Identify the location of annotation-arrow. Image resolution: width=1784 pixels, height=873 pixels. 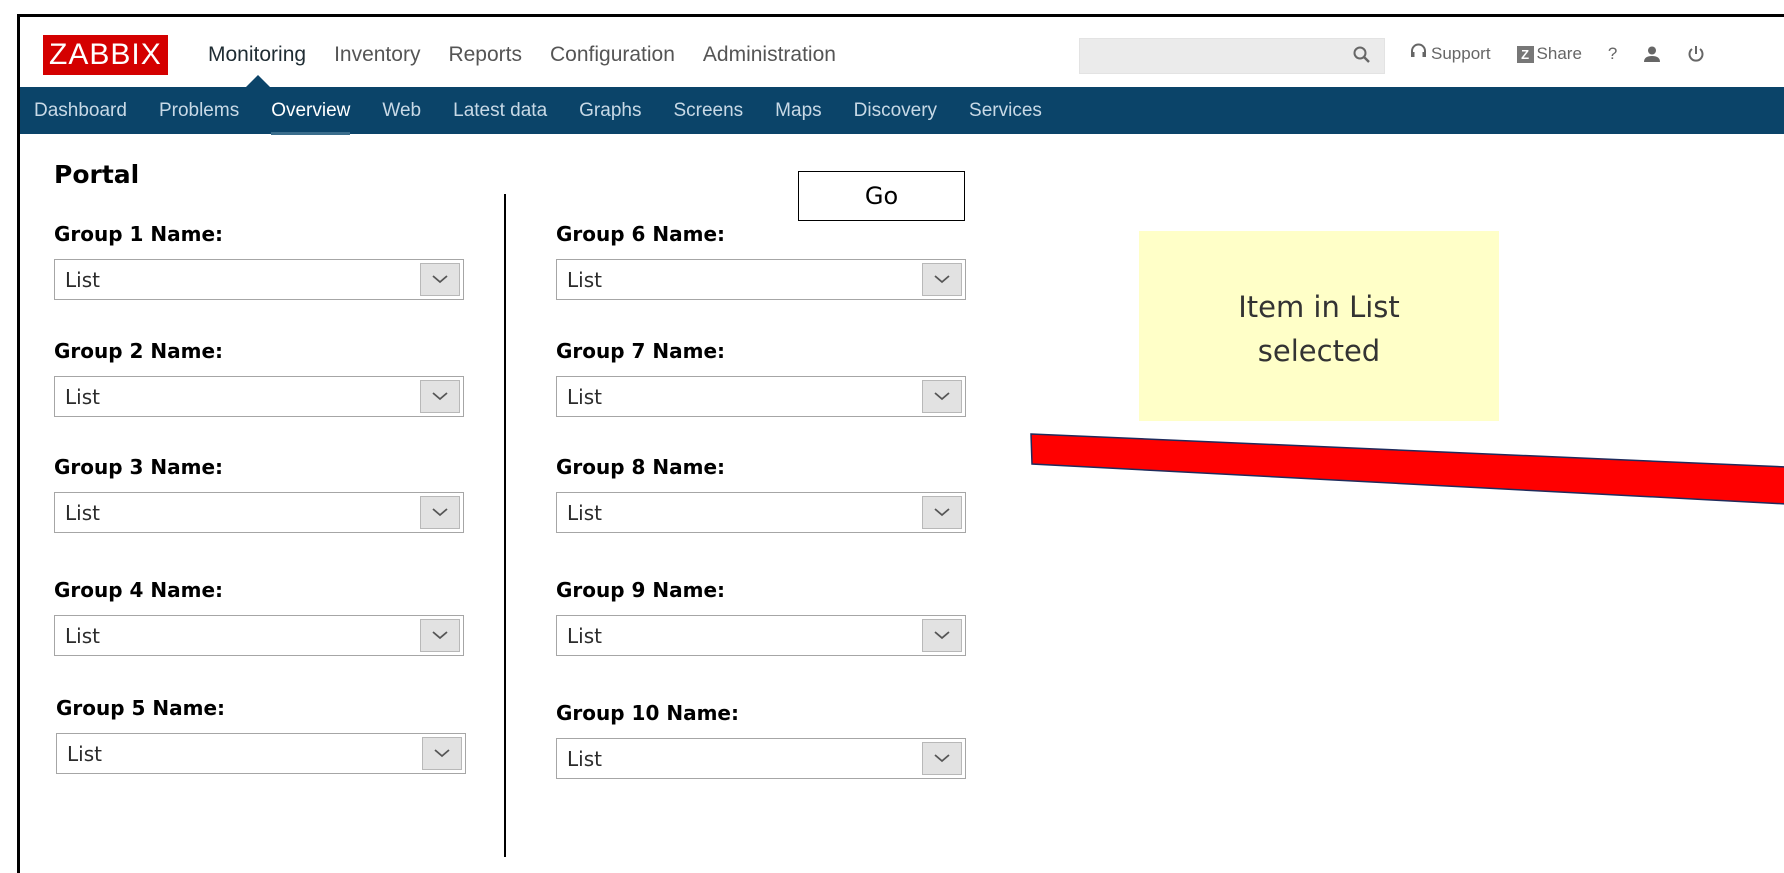
(1407, 469).